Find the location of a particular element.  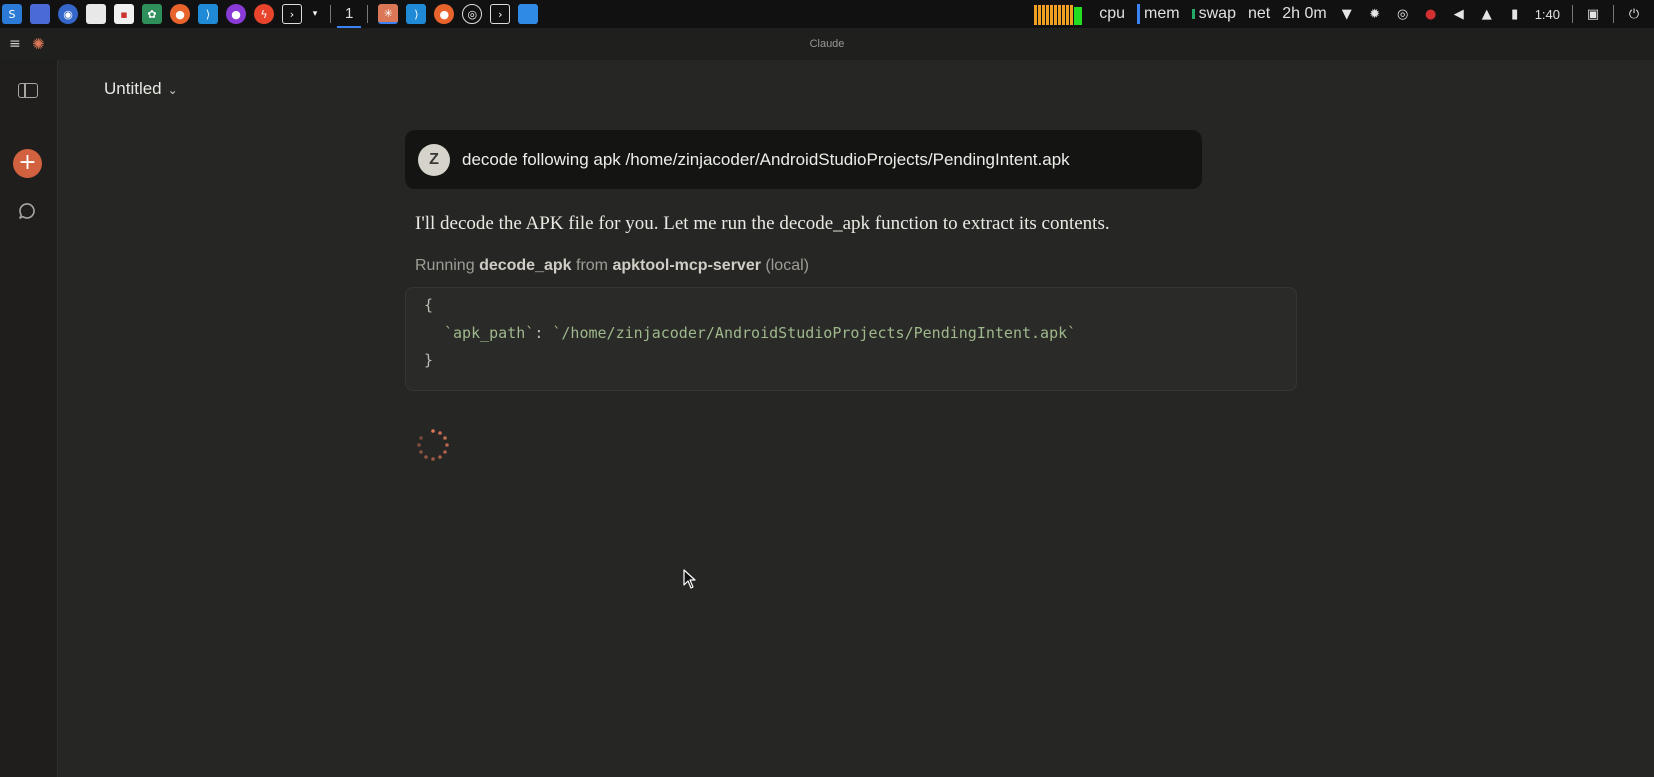

power-icon: ⏻ is located at coordinates (1634, 14).